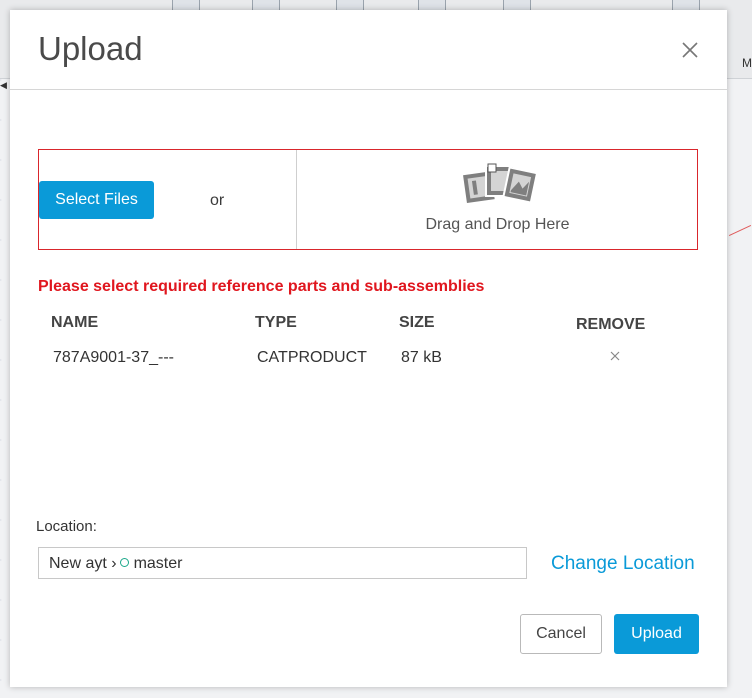  I want to click on column-header-name: NAME, so click(75, 322).